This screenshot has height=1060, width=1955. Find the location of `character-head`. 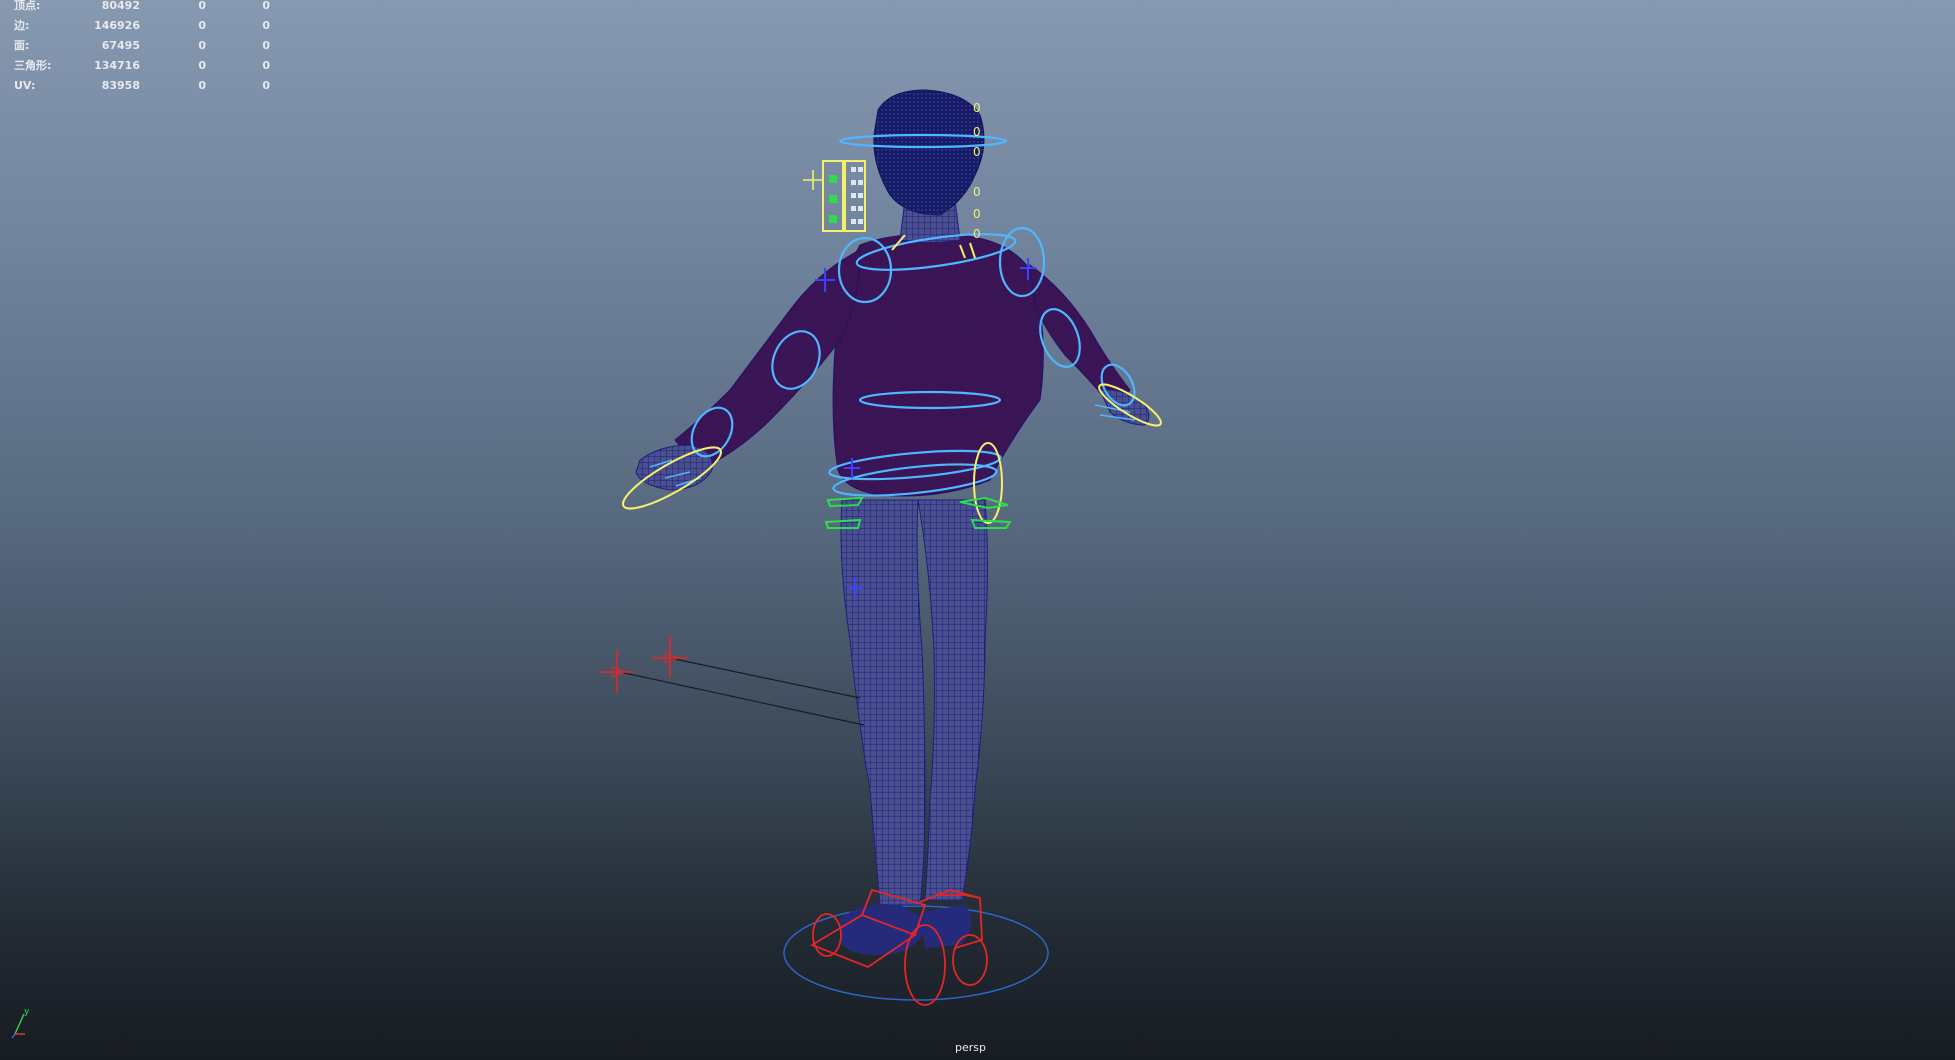

character-head is located at coordinates (929, 152).